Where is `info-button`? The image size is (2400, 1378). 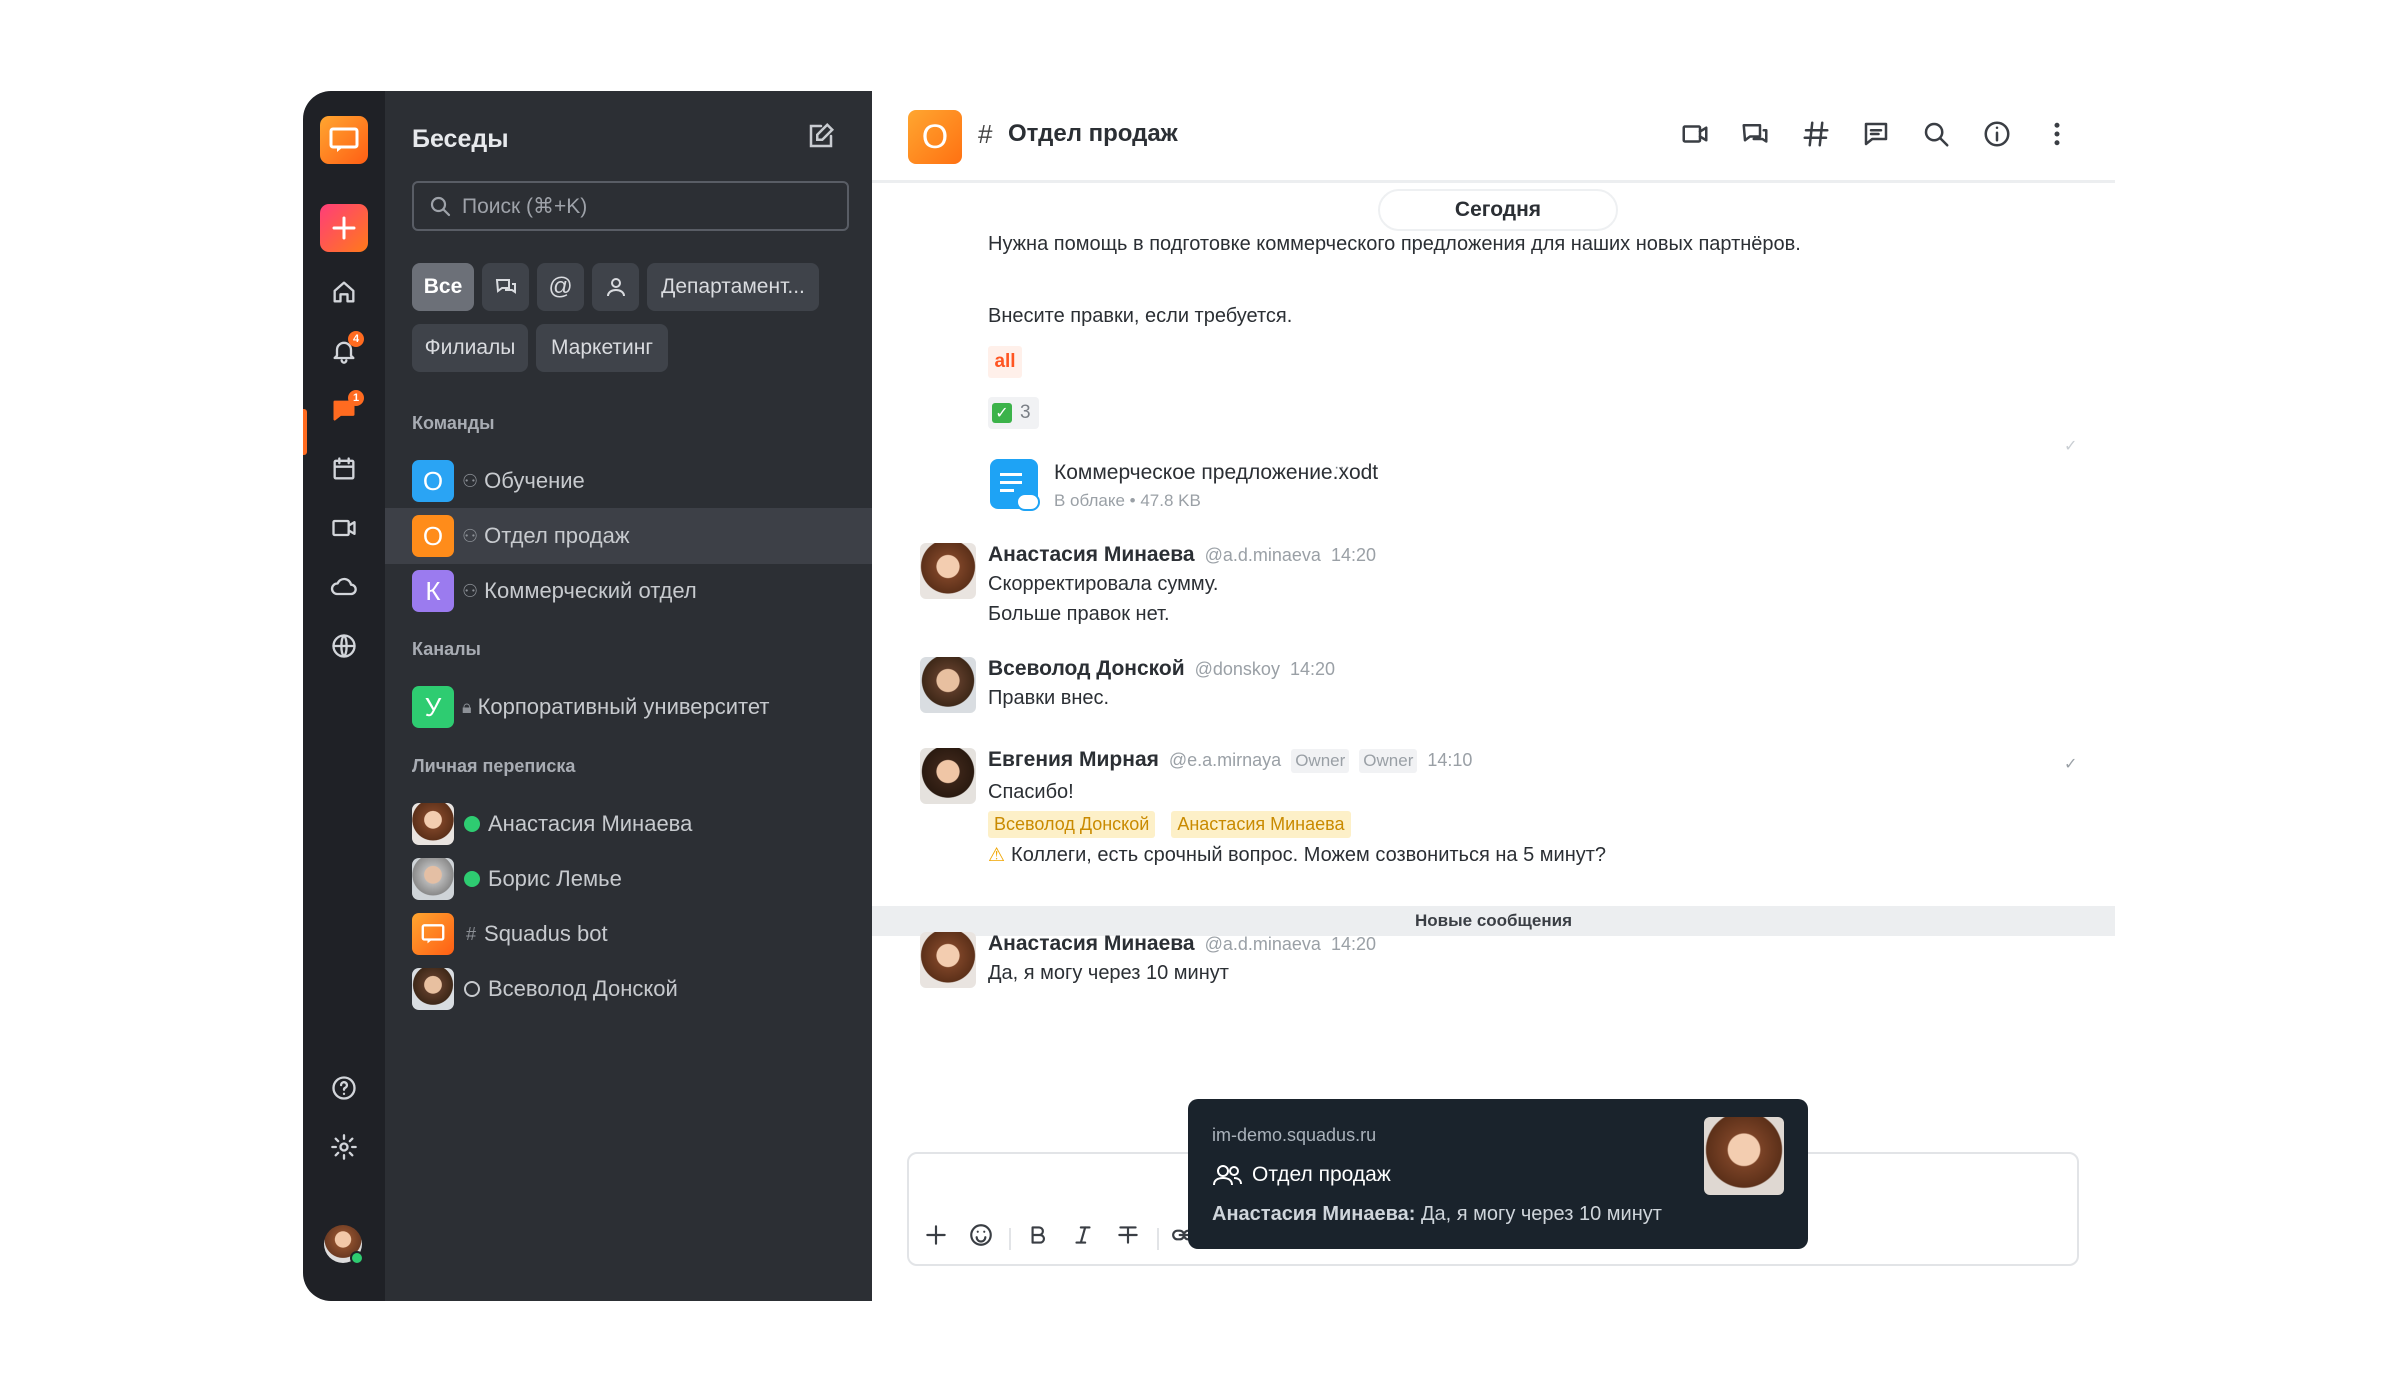 info-button is located at coordinates (2000, 137).